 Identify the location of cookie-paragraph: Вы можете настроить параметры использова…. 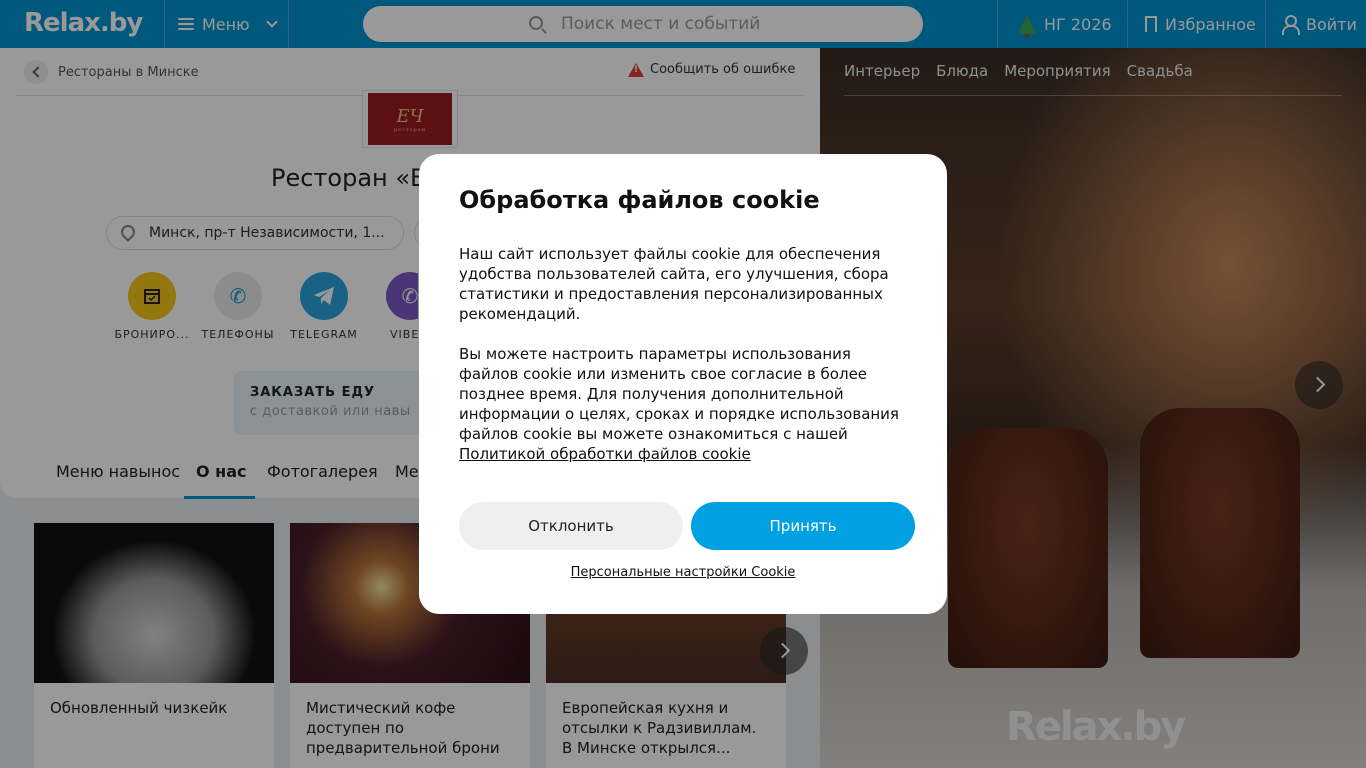
(679, 394).